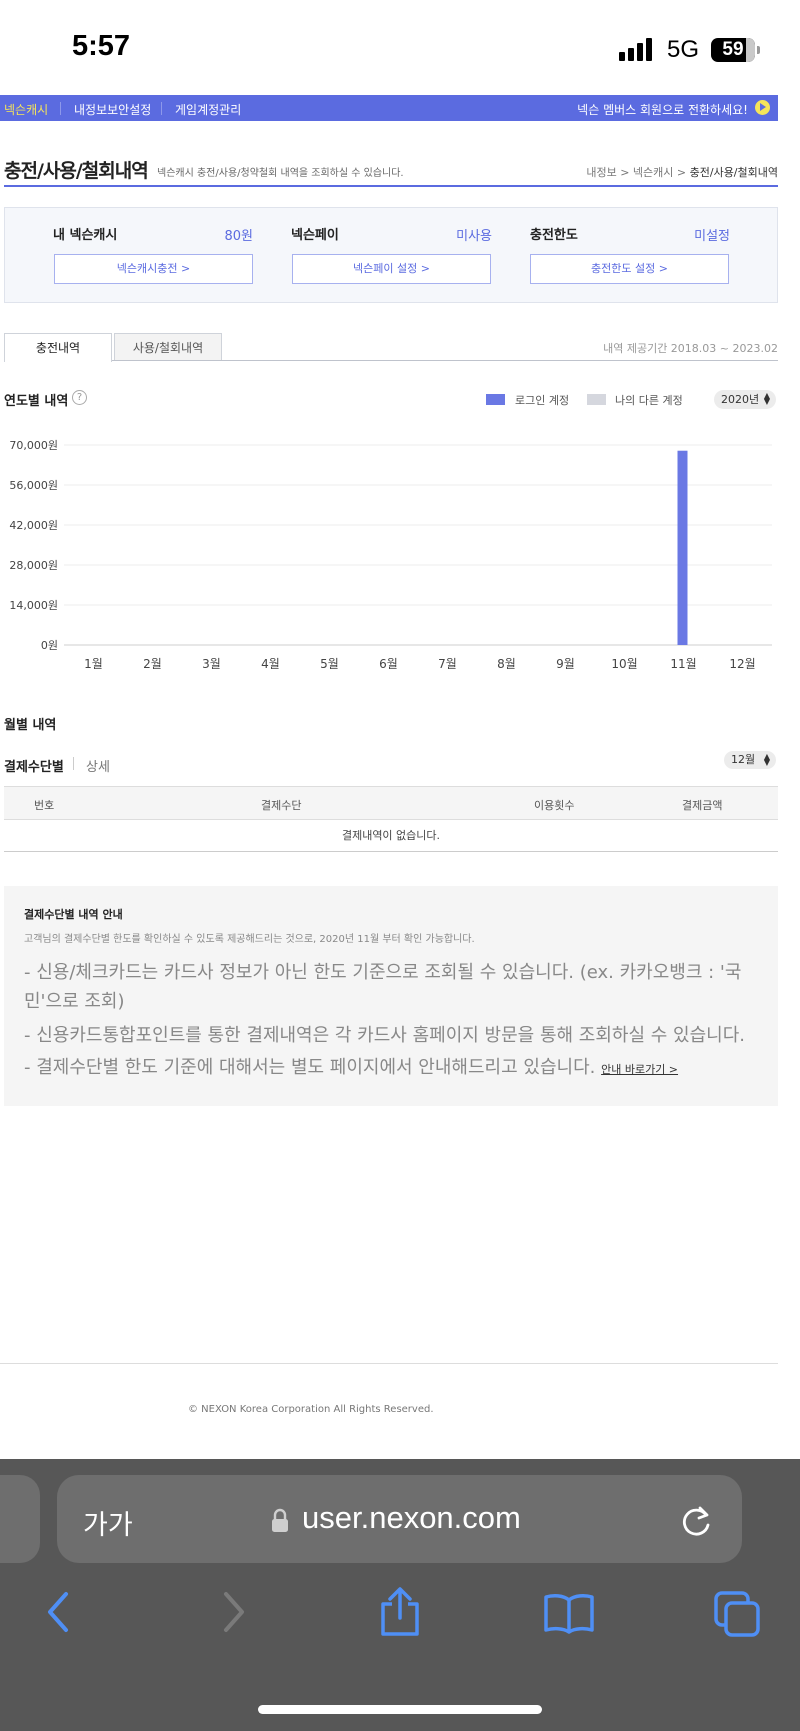 The height and width of the screenshot is (1731, 800). I want to click on x-tick-label: 10월, so click(624, 664).